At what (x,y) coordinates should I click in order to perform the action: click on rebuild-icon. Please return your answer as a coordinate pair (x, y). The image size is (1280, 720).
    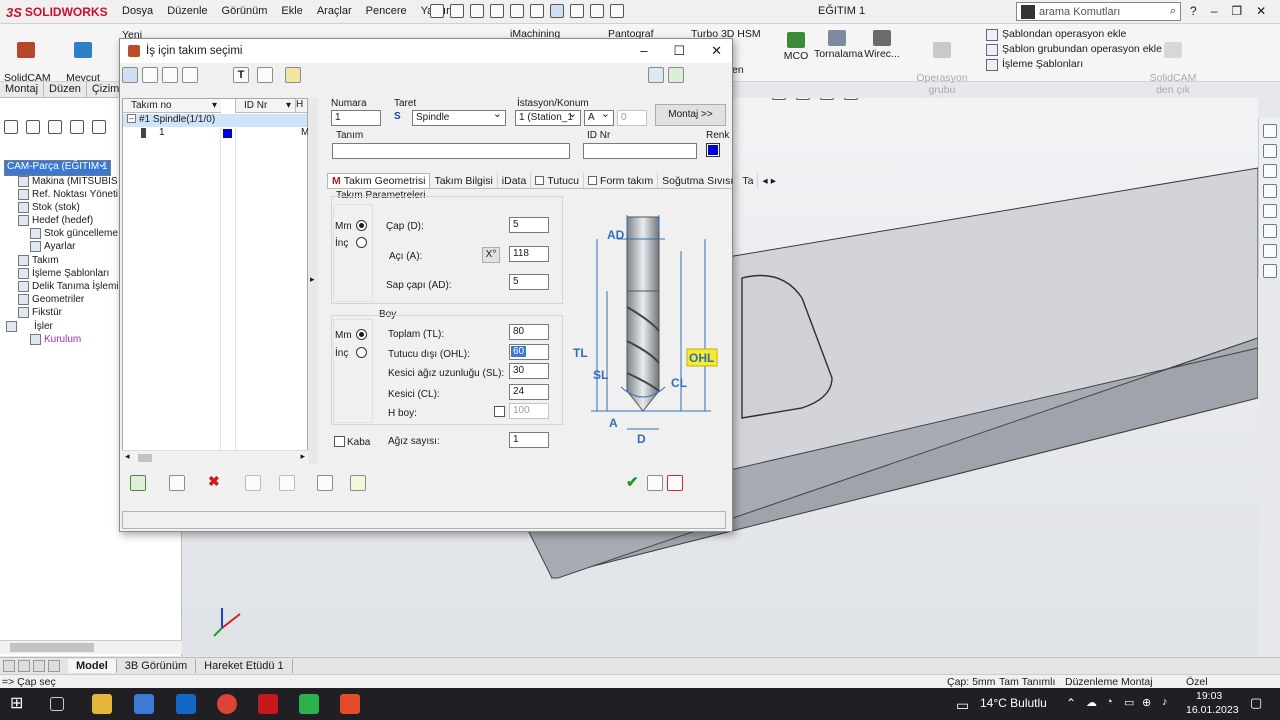
    Looking at the image, I should click on (577, 11).